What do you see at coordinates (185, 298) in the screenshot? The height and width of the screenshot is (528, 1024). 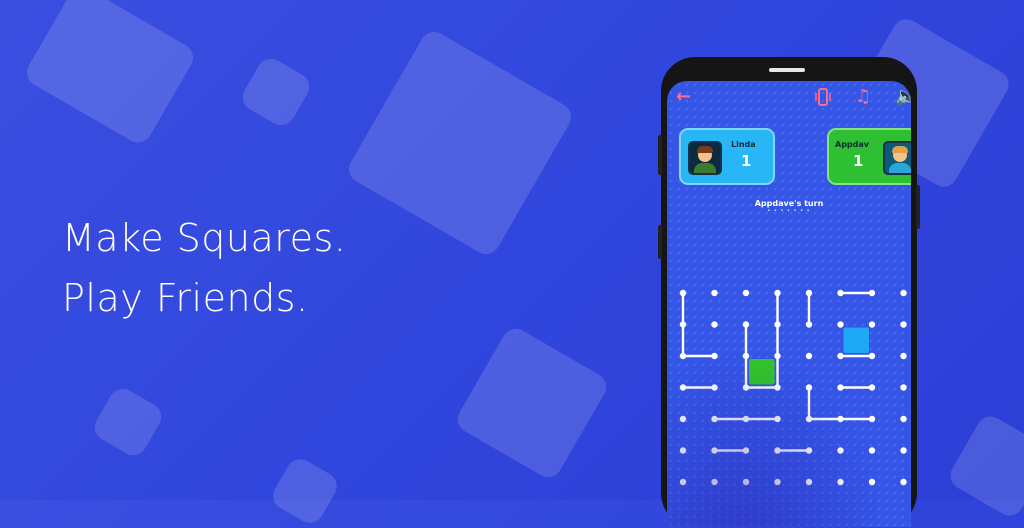 I see `tagline-line-2: Play Friends.` at bounding box center [185, 298].